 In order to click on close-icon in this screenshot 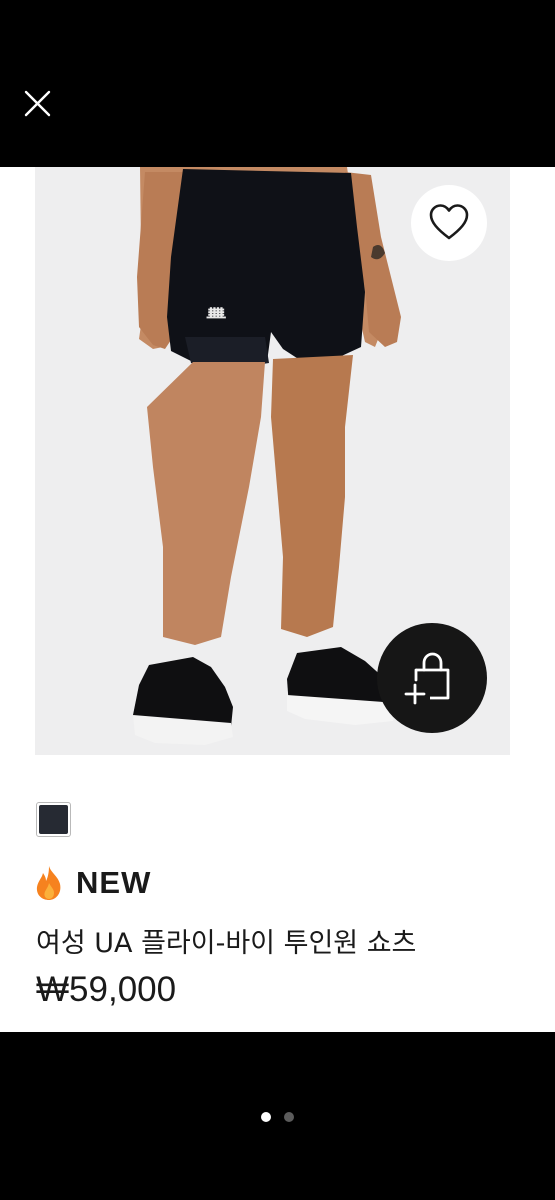, I will do `click(37, 103)`.